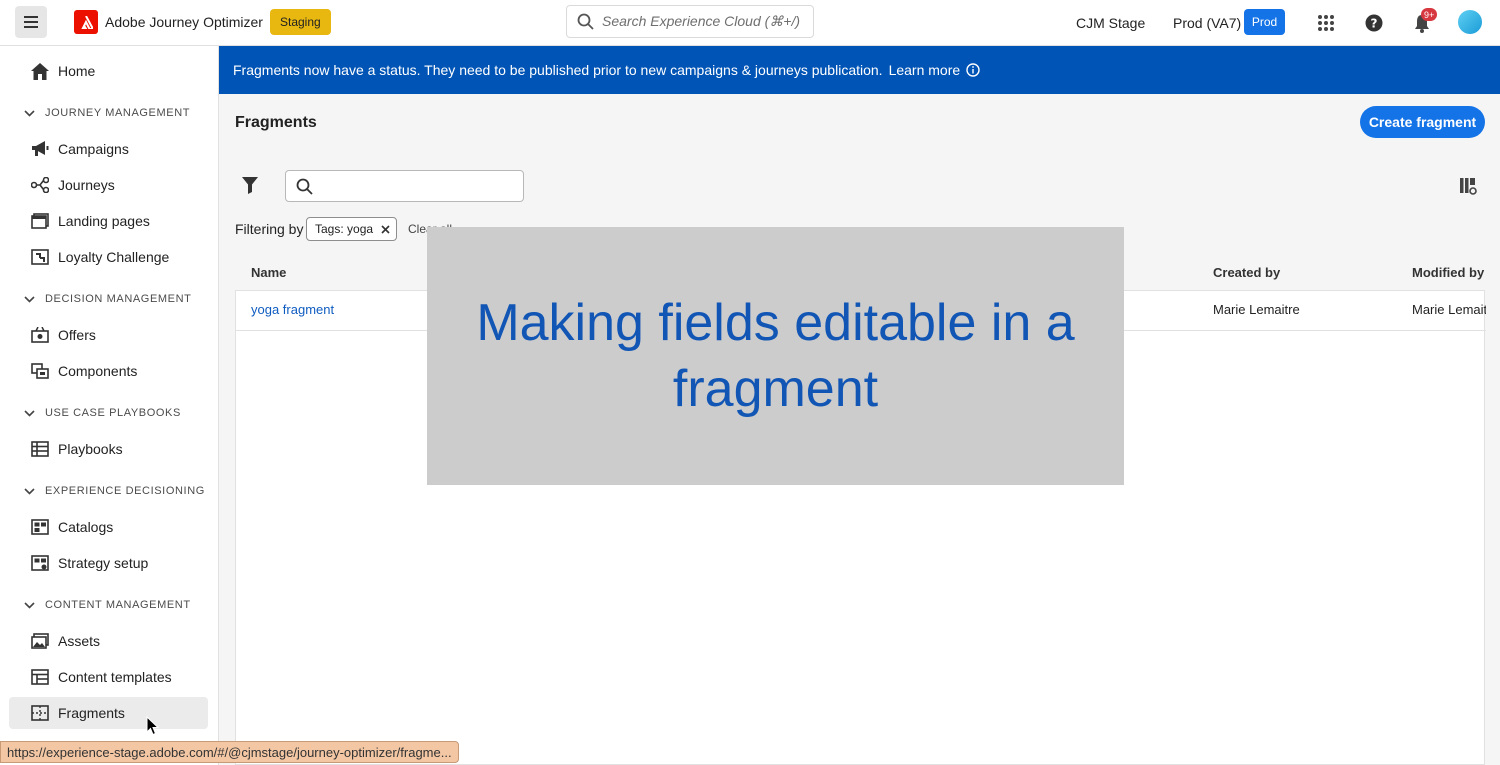  I want to click on section-journey-management: JOURNEY MANAGEMENT, so click(107, 113).